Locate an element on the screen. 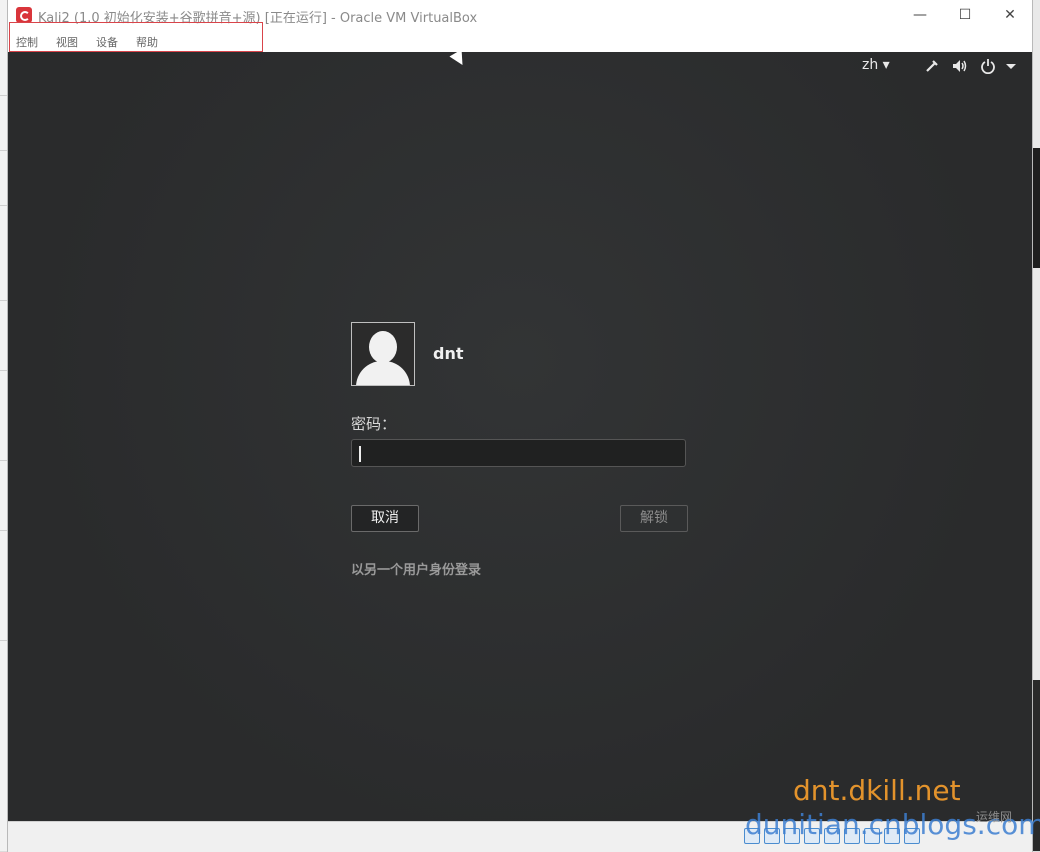  login-as-other-user-link: 以另一个用户身份登录 is located at coordinates (416, 568).